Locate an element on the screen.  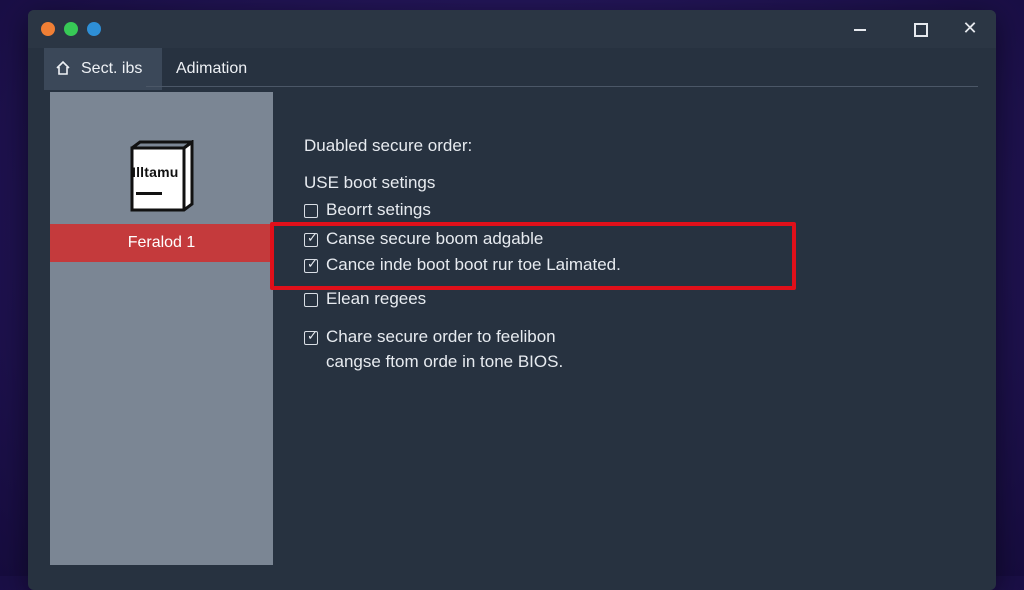
checkbox-checked: ✓ is located at coordinates (311, 336).